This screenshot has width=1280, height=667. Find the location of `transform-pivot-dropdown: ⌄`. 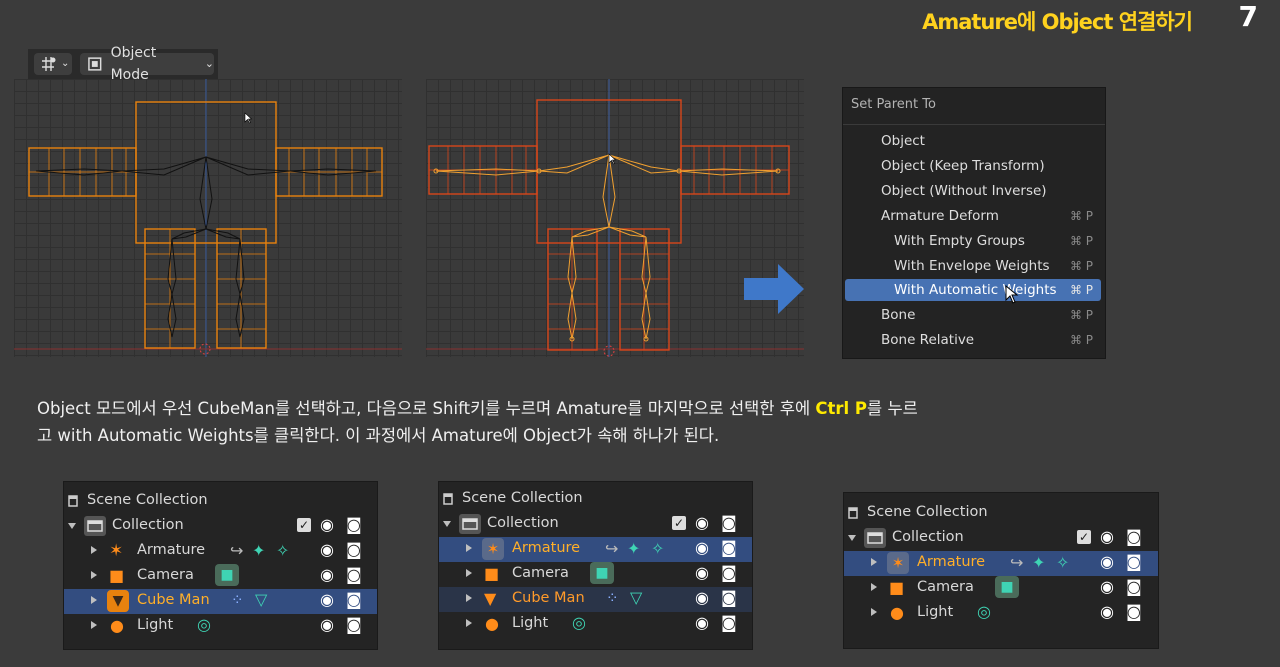

transform-pivot-dropdown: ⌄ is located at coordinates (53, 64).